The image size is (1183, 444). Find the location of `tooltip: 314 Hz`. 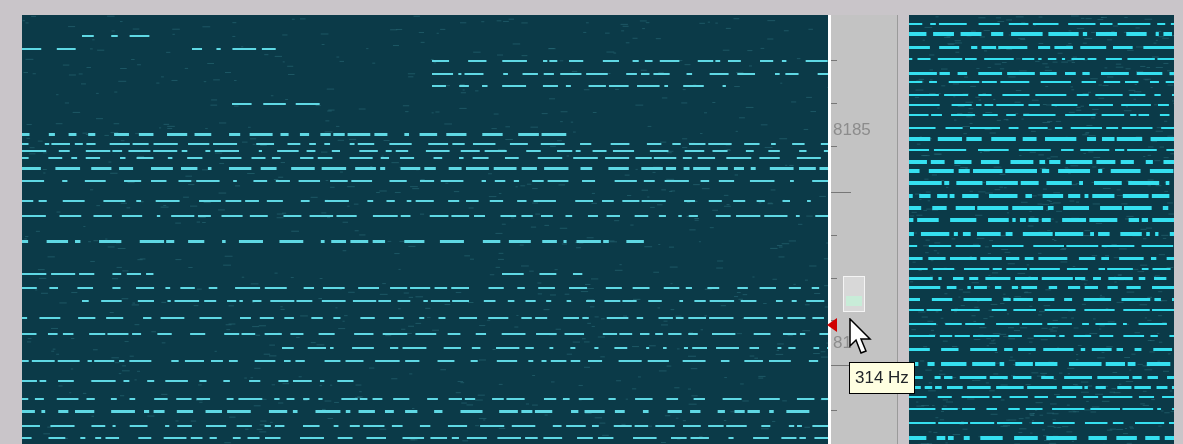

tooltip: 314 Hz is located at coordinates (882, 378).